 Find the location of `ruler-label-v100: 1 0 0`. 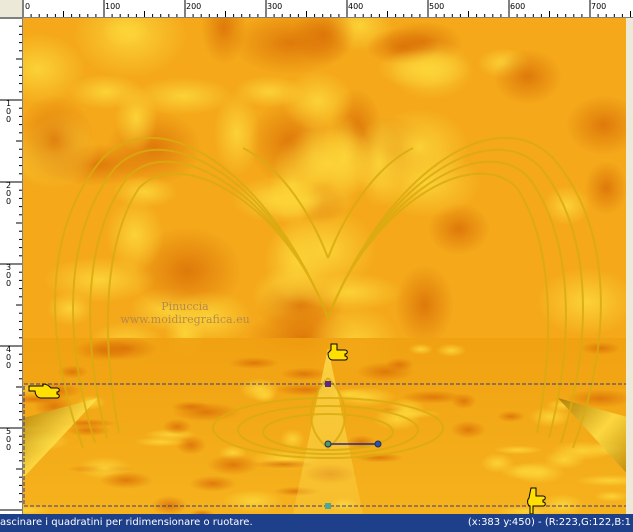

ruler-label-v100: 1 0 0 is located at coordinates (9, 111).